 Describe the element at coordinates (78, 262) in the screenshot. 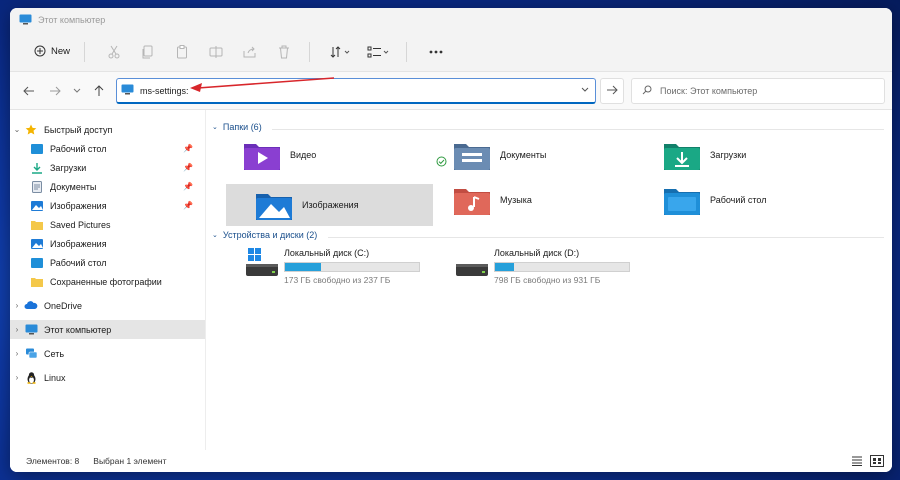

I see `sidebar-item-label: Рабочий стол` at that location.